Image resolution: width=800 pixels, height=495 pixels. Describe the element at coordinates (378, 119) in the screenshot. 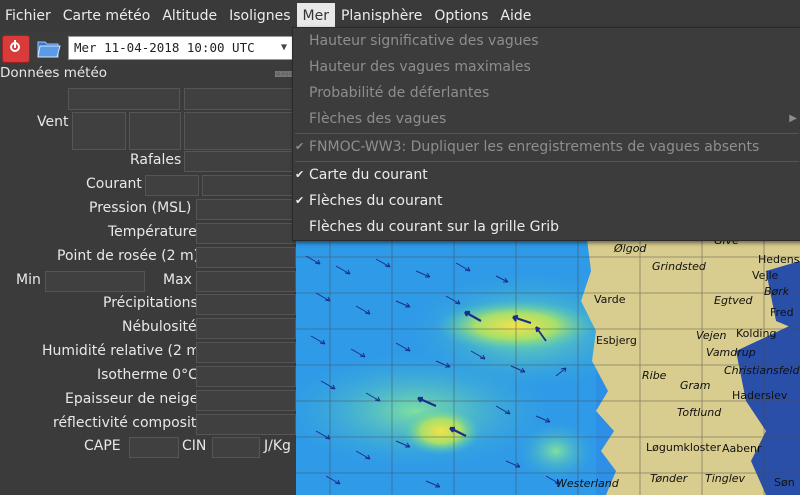

I see `menu-item-label: Flèches des vagues` at that location.